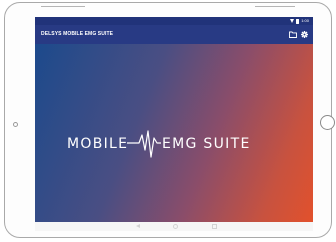 Image resolution: width=336 pixels, height=242 pixels. What do you see at coordinates (144, 144) in the screenshot?
I see `emg-pulse-icon` at bounding box center [144, 144].